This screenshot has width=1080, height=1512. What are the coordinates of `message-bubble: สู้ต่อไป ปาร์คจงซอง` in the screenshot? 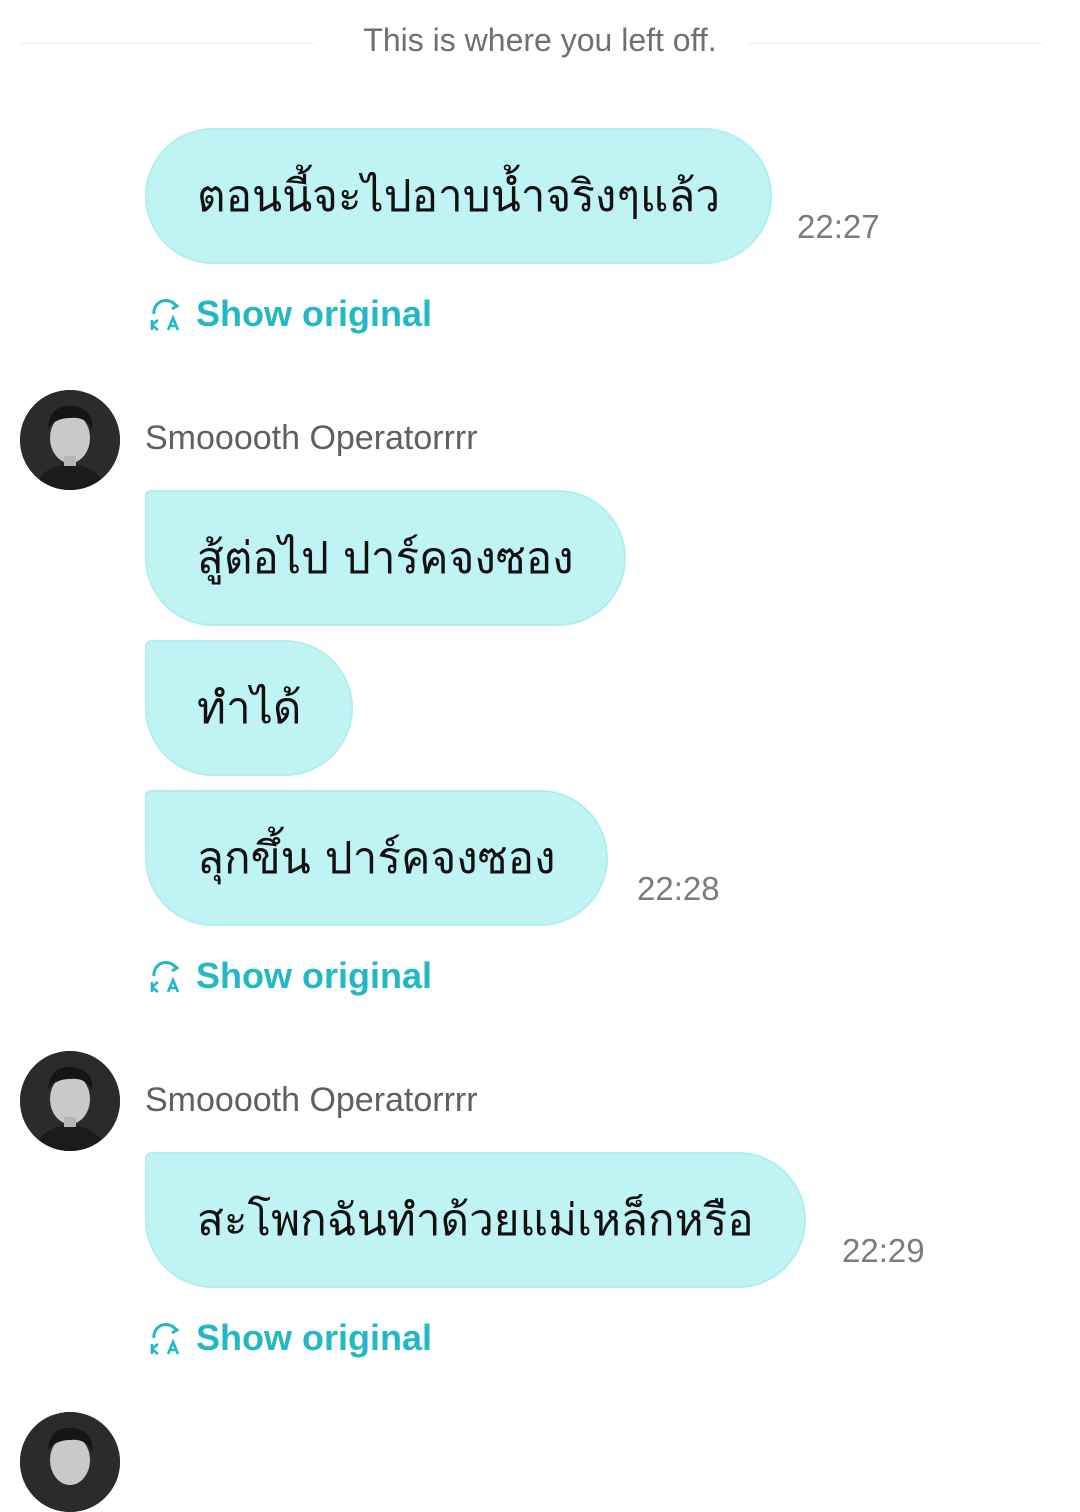 It's located at (385, 558).